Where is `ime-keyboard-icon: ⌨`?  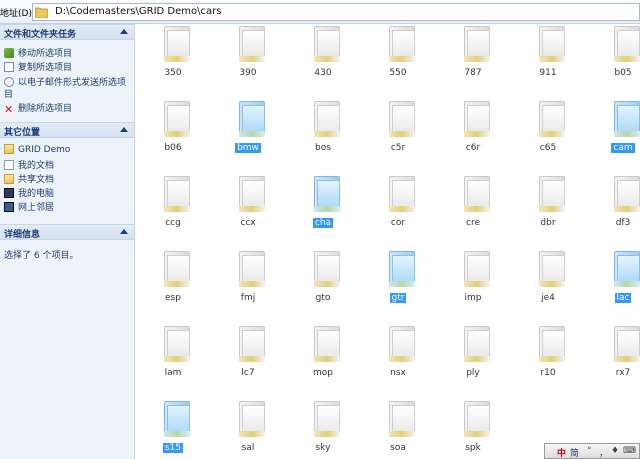 ime-keyboard-icon: ⌨ is located at coordinates (629, 451).